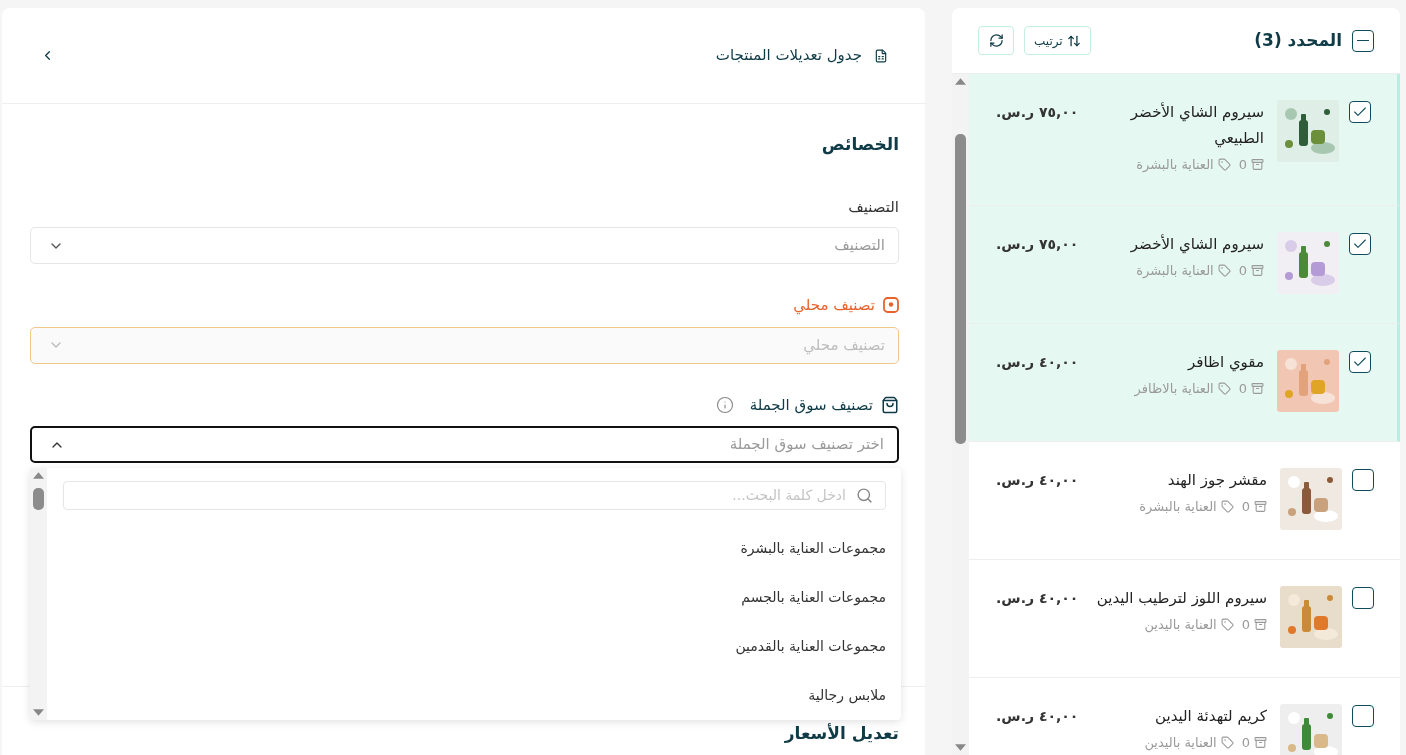 The image size is (1406, 755). What do you see at coordinates (811, 405) in the screenshot?
I see `field-label: تصنيف سوق الجملة` at bounding box center [811, 405].